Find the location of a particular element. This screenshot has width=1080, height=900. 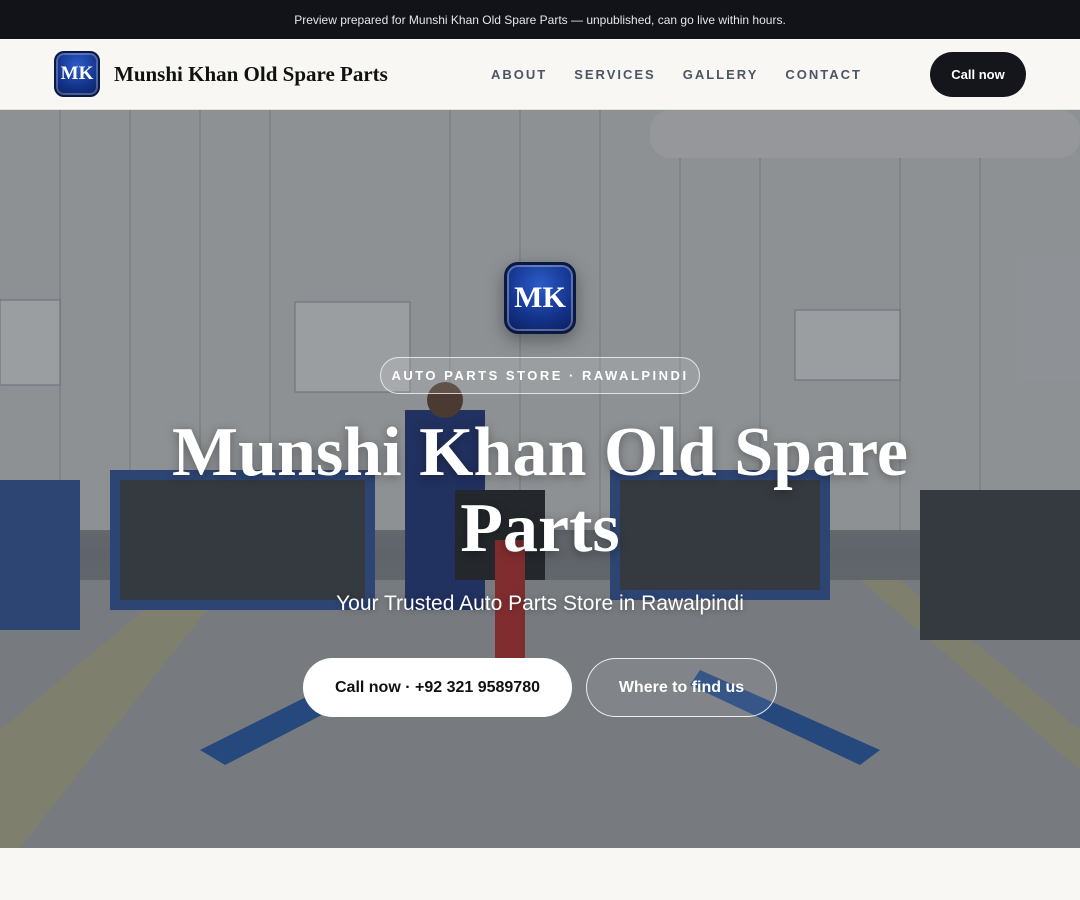

hero-logo-badge: MK is located at coordinates (540, 298).